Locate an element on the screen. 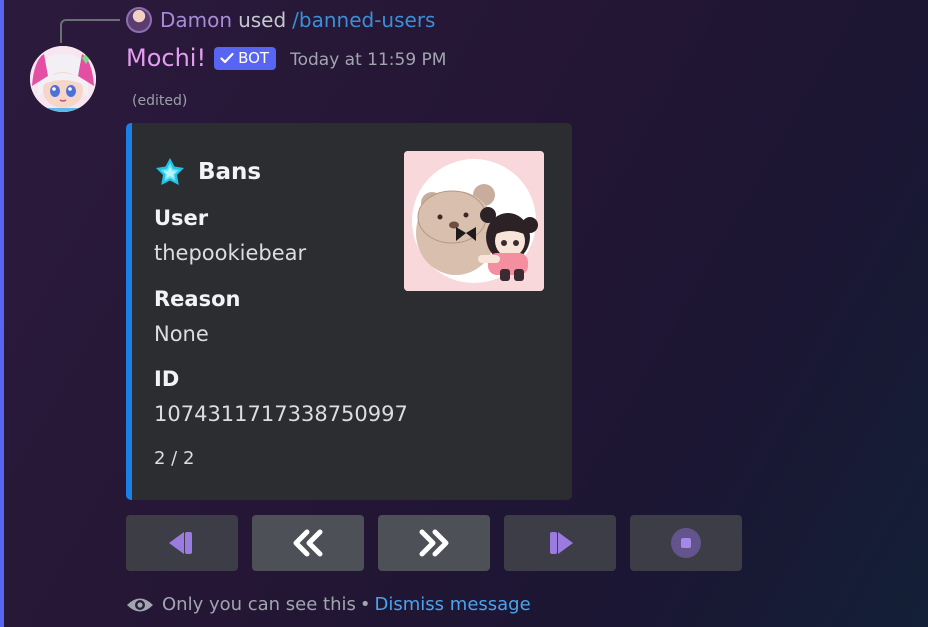 This screenshot has width=928, height=627. next-page-icon is located at coordinates (434, 543).